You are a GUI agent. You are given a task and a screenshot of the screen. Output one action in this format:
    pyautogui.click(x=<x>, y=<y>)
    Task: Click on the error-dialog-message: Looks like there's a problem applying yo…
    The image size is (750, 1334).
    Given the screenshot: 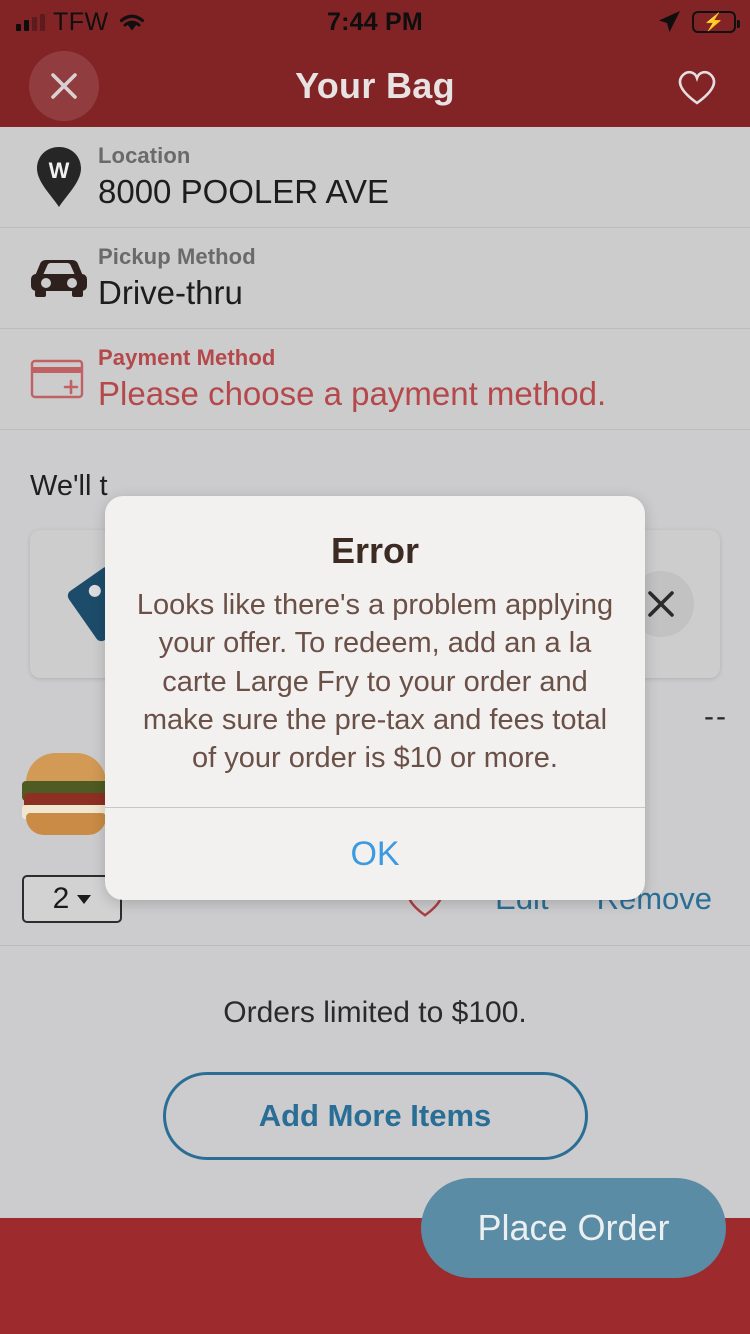 What is the action you would take?
    pyautogui.click(x=375, y=682)
    